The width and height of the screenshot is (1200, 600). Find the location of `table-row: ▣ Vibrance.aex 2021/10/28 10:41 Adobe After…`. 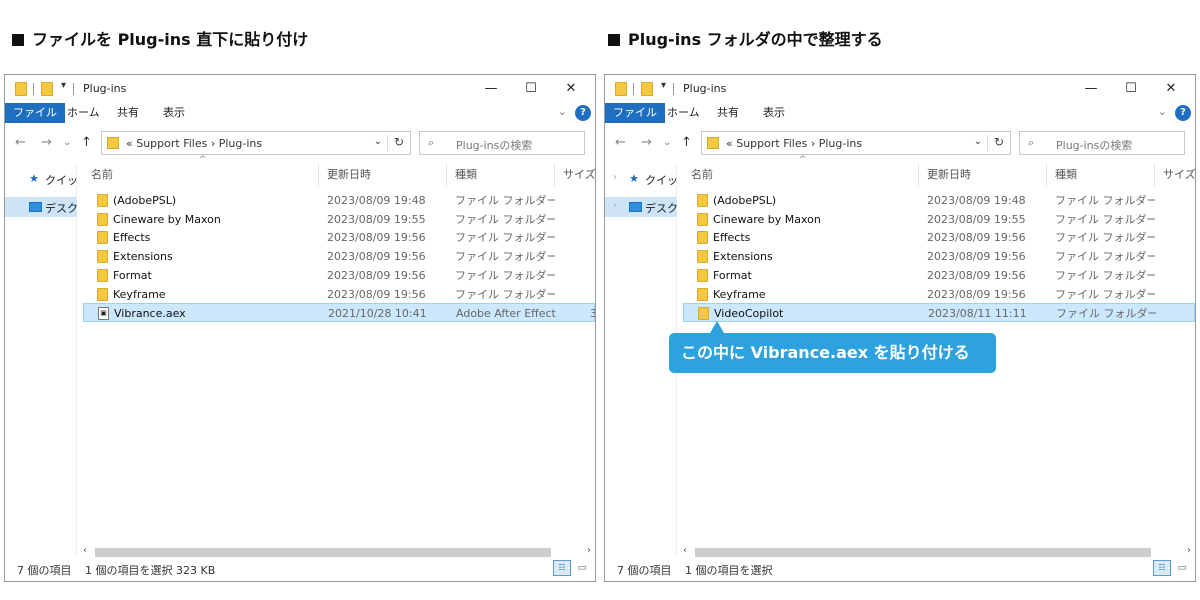

table-row: ▣ Vibrance.aex 2021/10/28 10:41 Adobe After… is located at coordinates (339, 313).